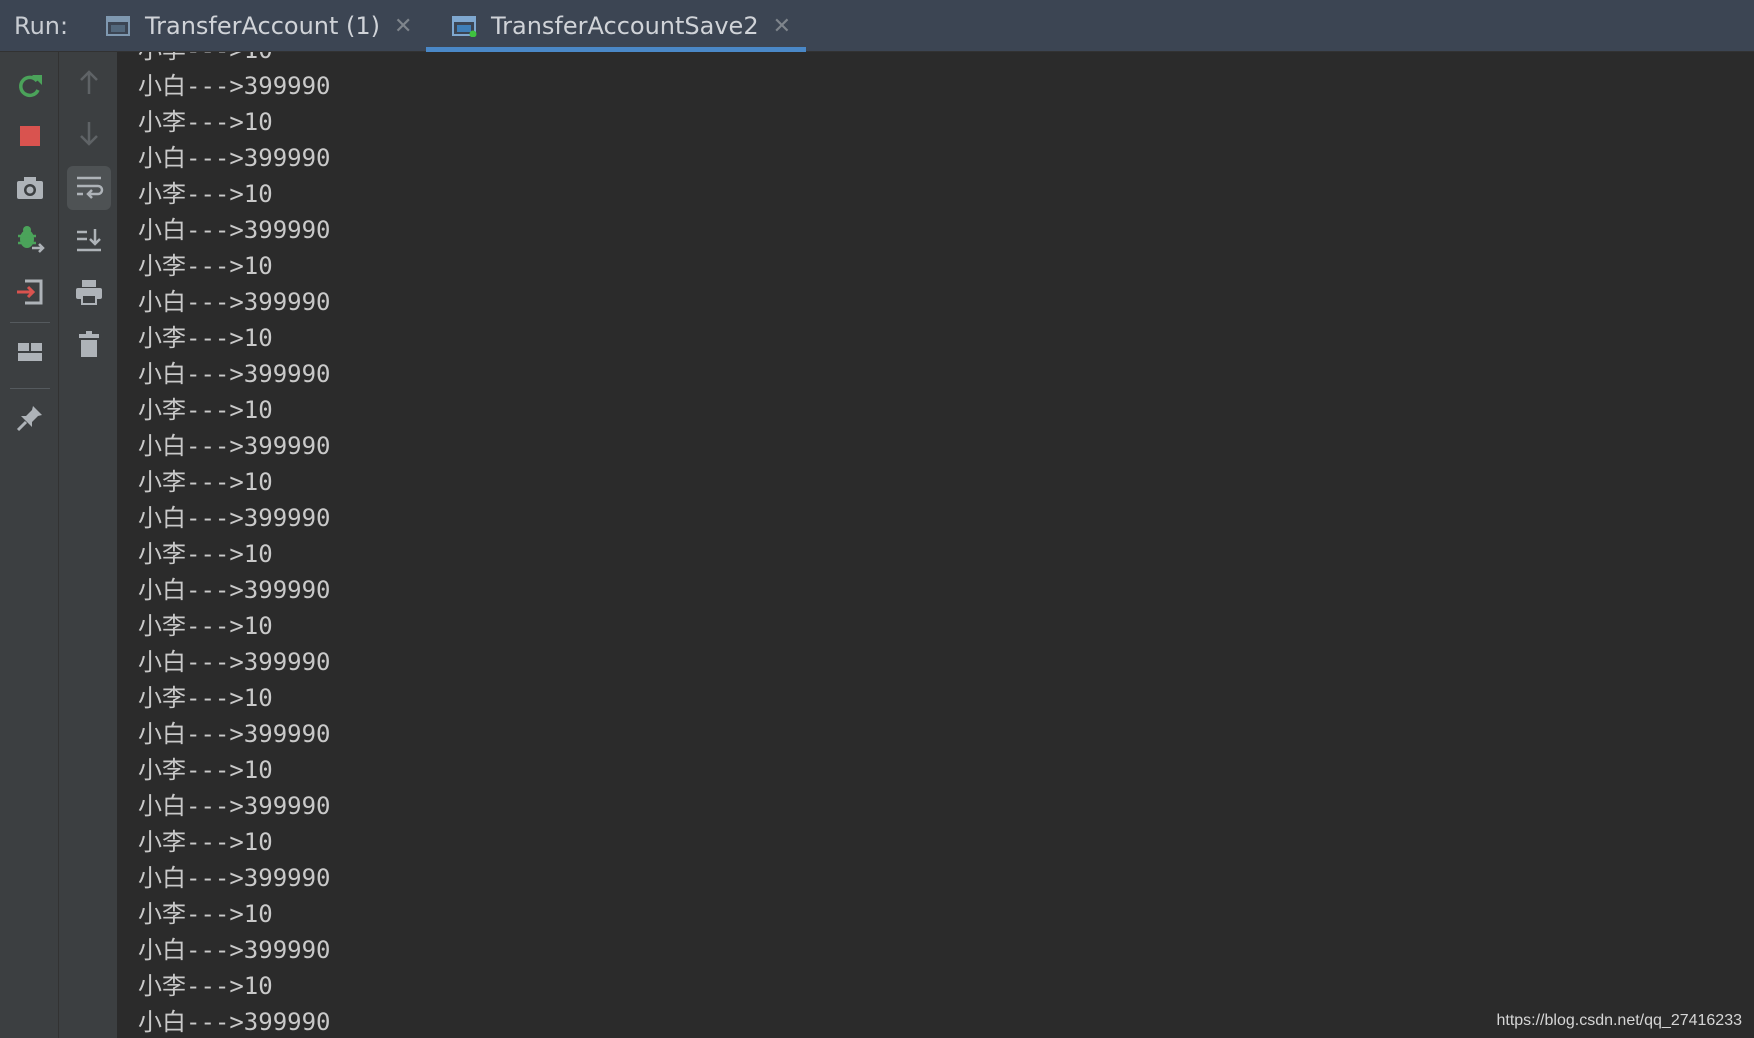 The width and height of the screenshot is (1754, 1038). I want to click on soft-wrap-toggle, so click(89, 188).